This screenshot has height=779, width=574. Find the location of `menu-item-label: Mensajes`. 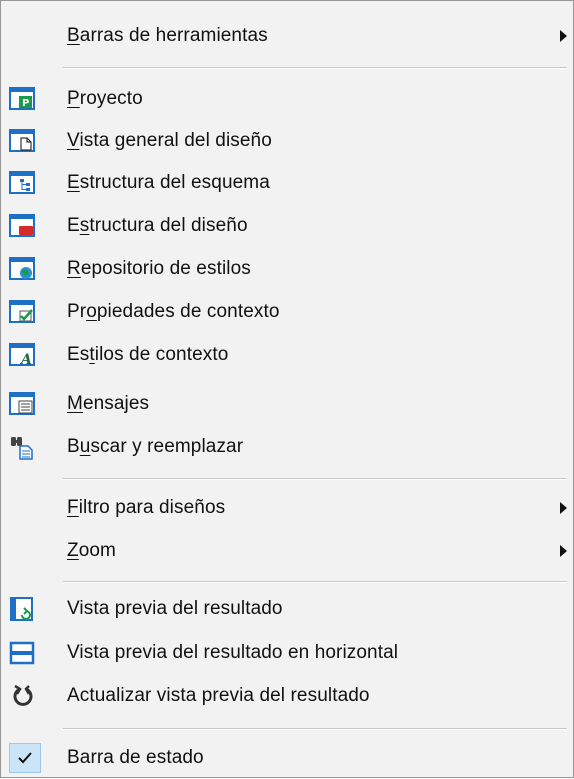

menu-item-label: Mensajes is located at coordinates (108, 403).